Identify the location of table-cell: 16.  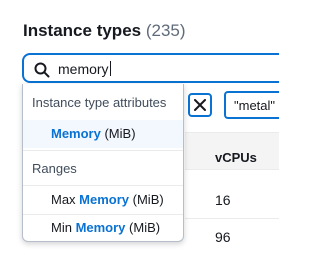
(223, 200).